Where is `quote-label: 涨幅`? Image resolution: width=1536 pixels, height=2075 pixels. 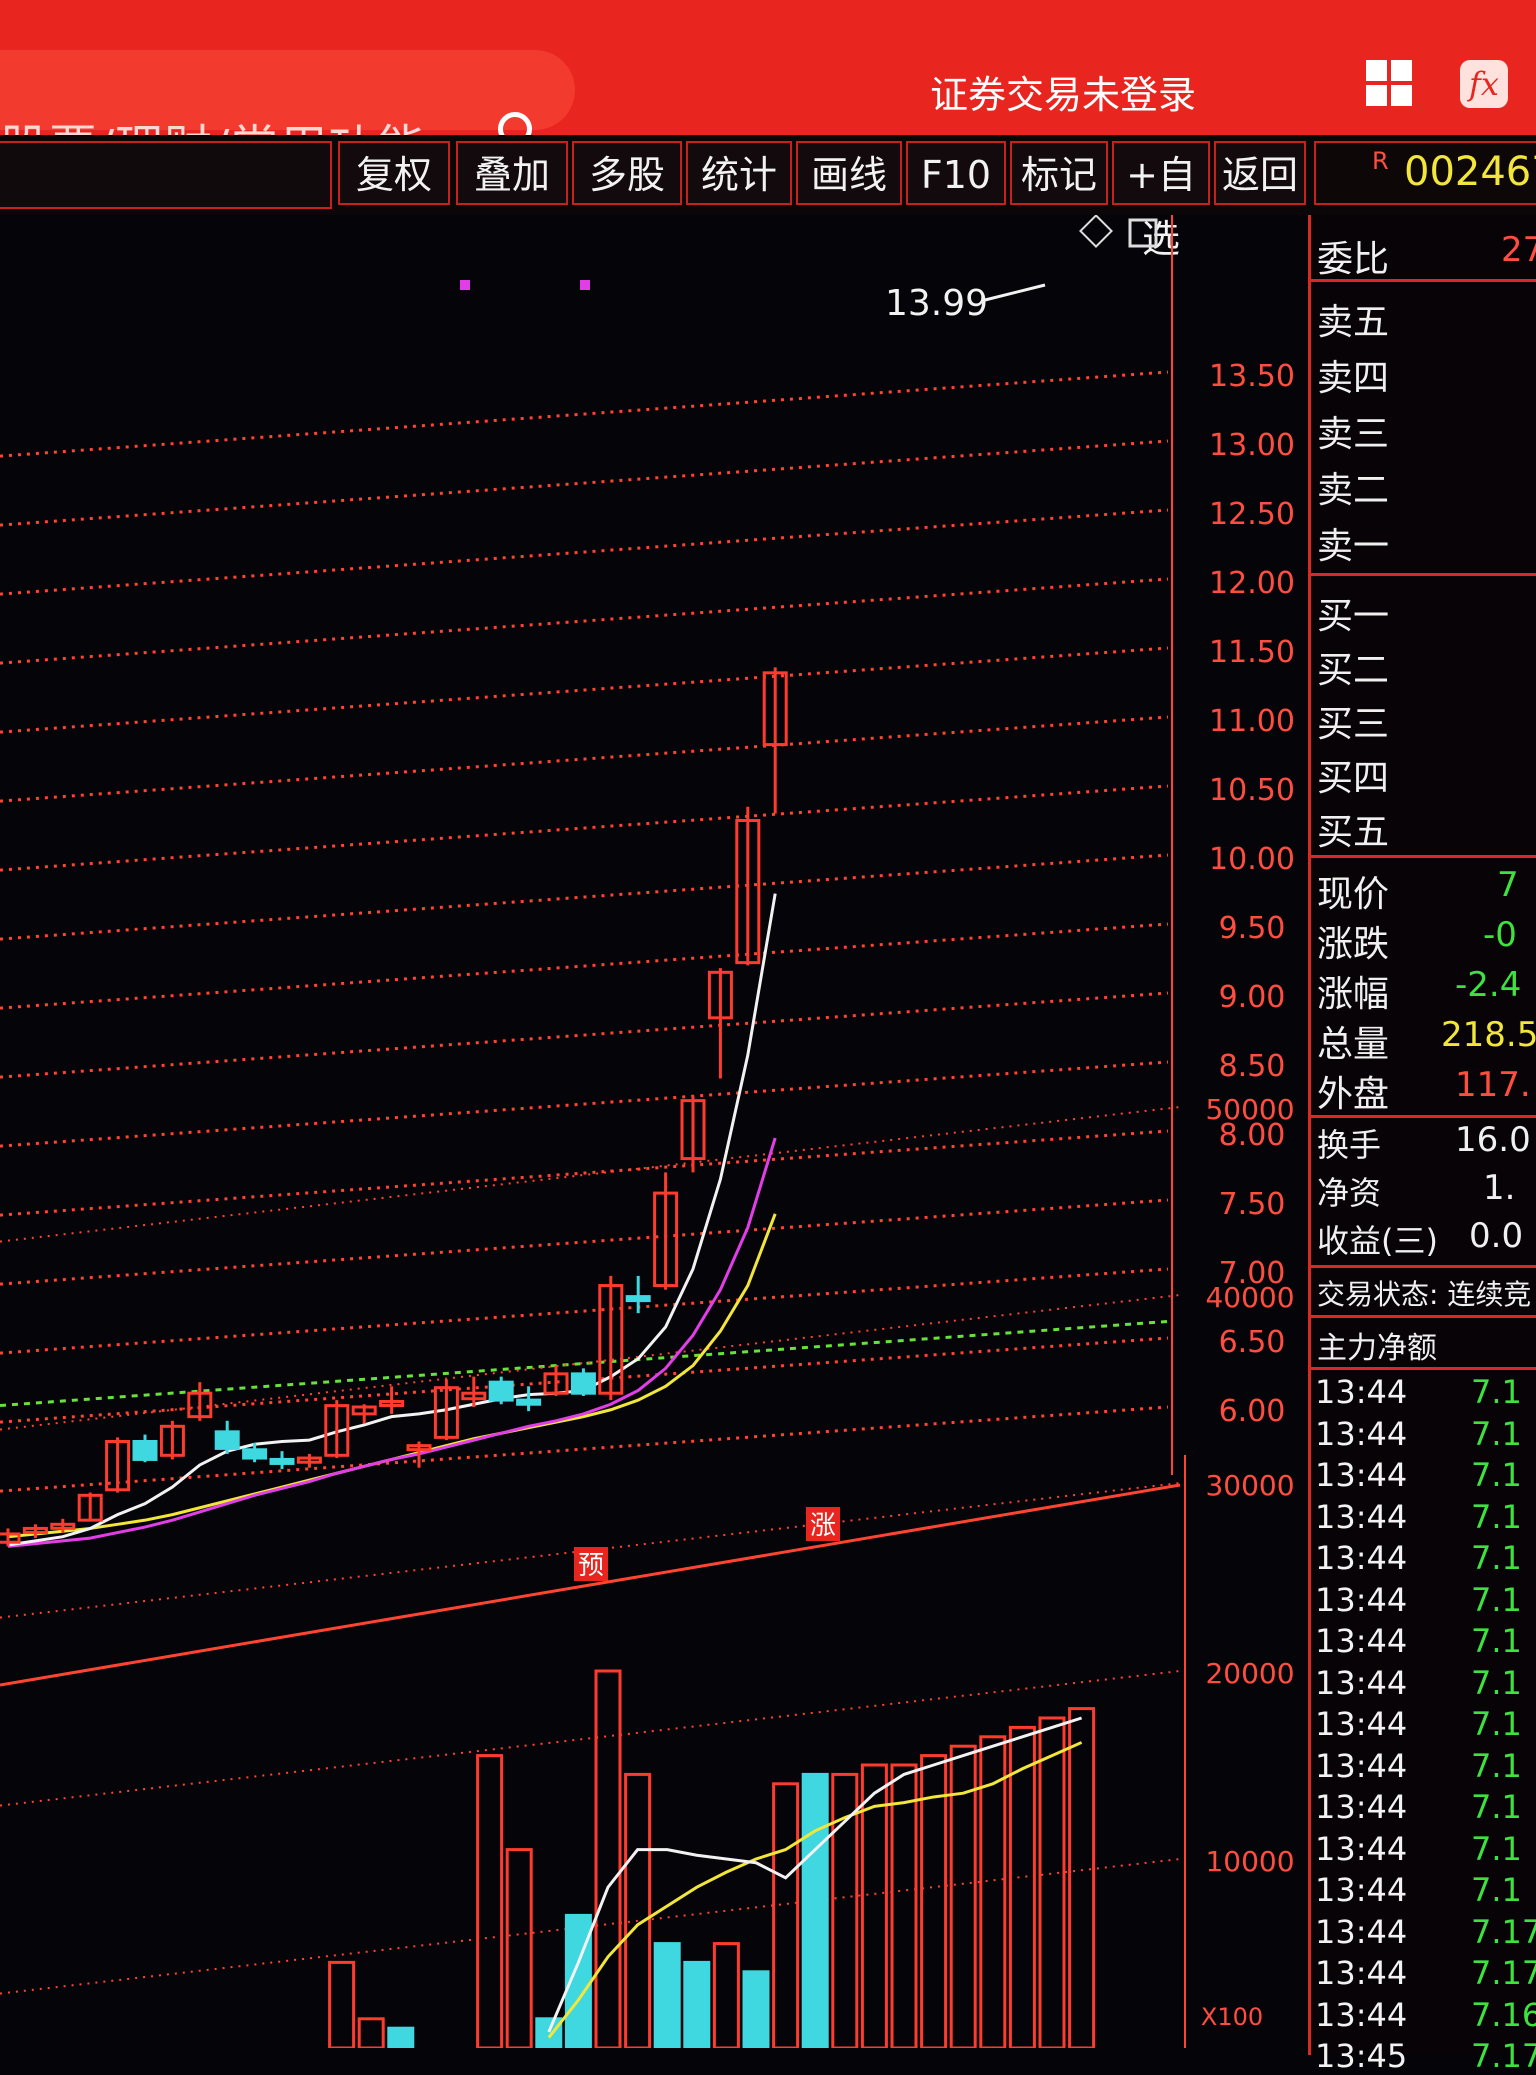 quote-label: 涨幅 is located at coordinates (1353, 994).